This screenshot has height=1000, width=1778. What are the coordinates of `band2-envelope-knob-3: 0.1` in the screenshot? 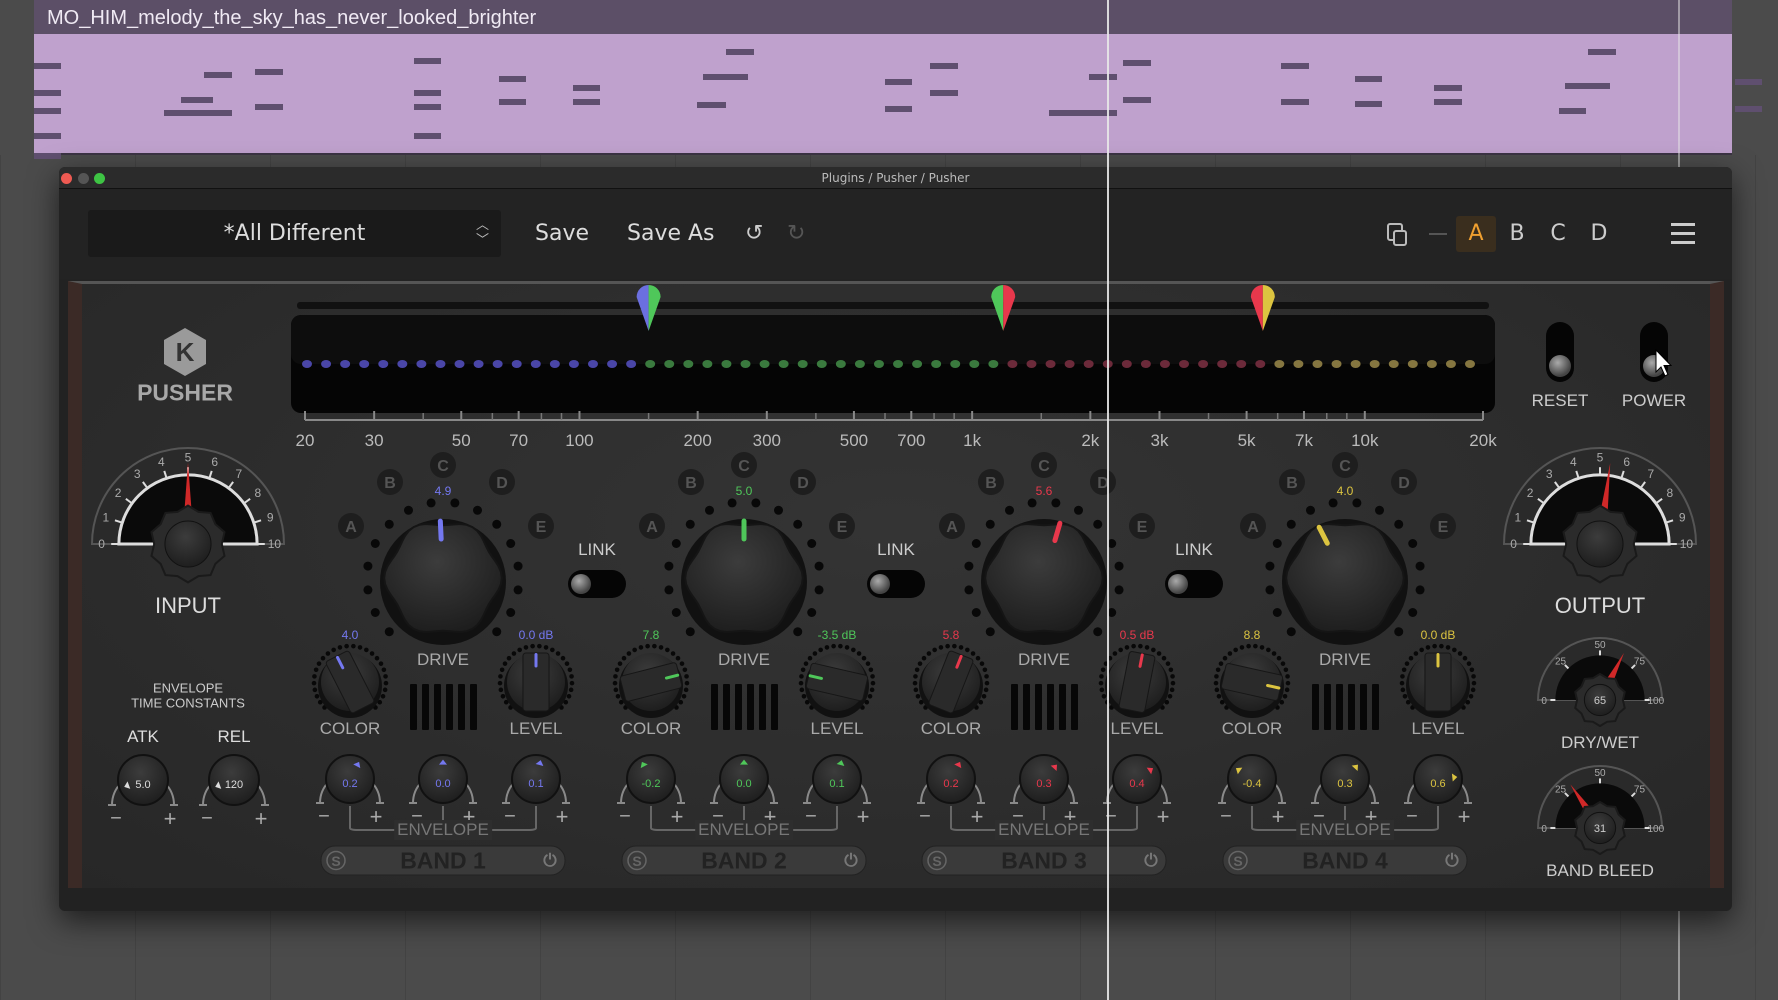 It's located at (837, 779).